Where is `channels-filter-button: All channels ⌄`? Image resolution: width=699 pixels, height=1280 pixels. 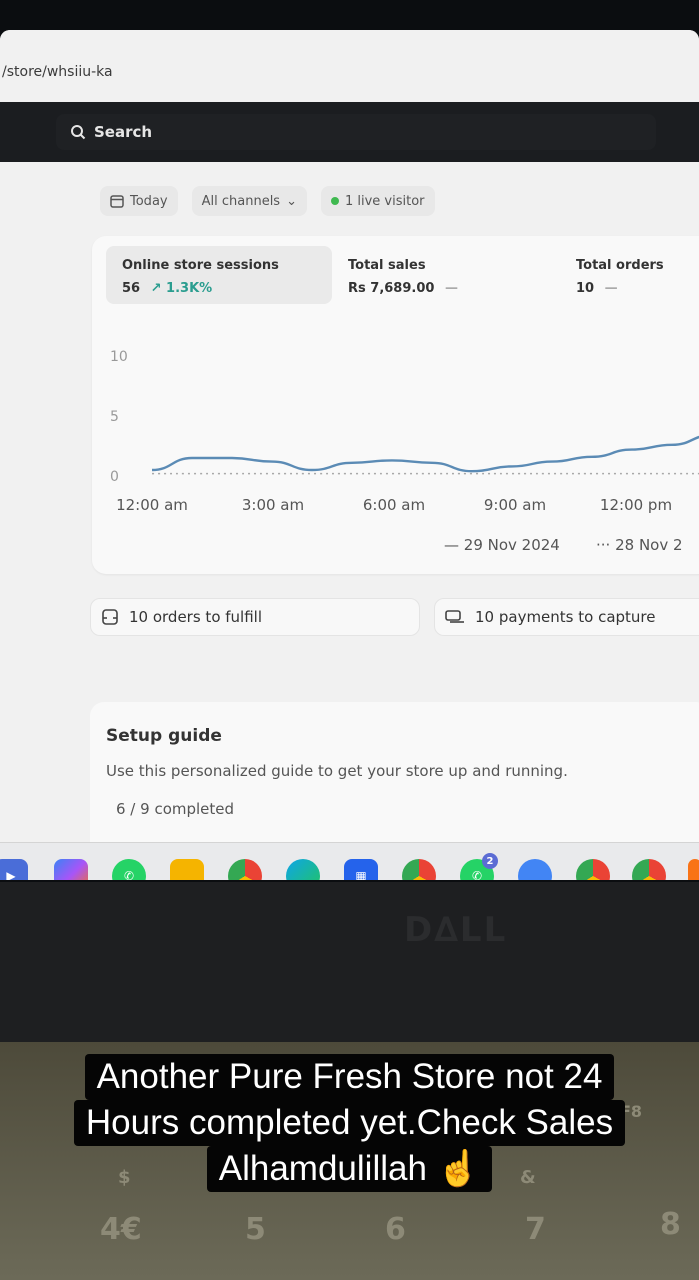
channels-filter-button: All channels ⌄ is located at coordinates (249, 201).